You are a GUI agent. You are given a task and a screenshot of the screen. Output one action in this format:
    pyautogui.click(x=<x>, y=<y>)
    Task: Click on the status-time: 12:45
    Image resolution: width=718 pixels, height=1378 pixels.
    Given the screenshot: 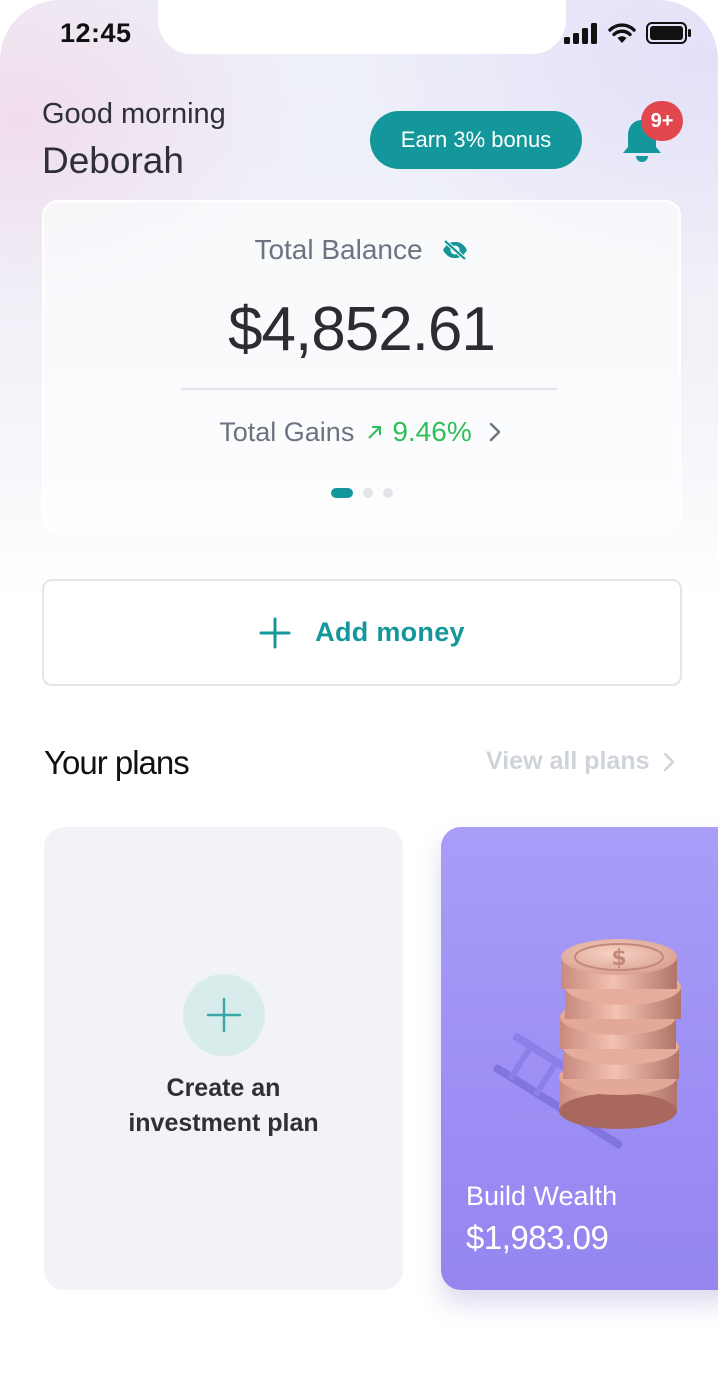 What is the action you would take?
    pyautogui.click(x=96, y=33)
    